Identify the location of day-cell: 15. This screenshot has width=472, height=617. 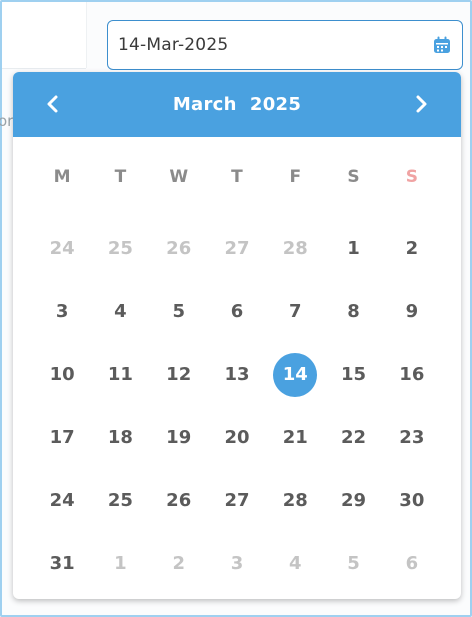
(353, 374).